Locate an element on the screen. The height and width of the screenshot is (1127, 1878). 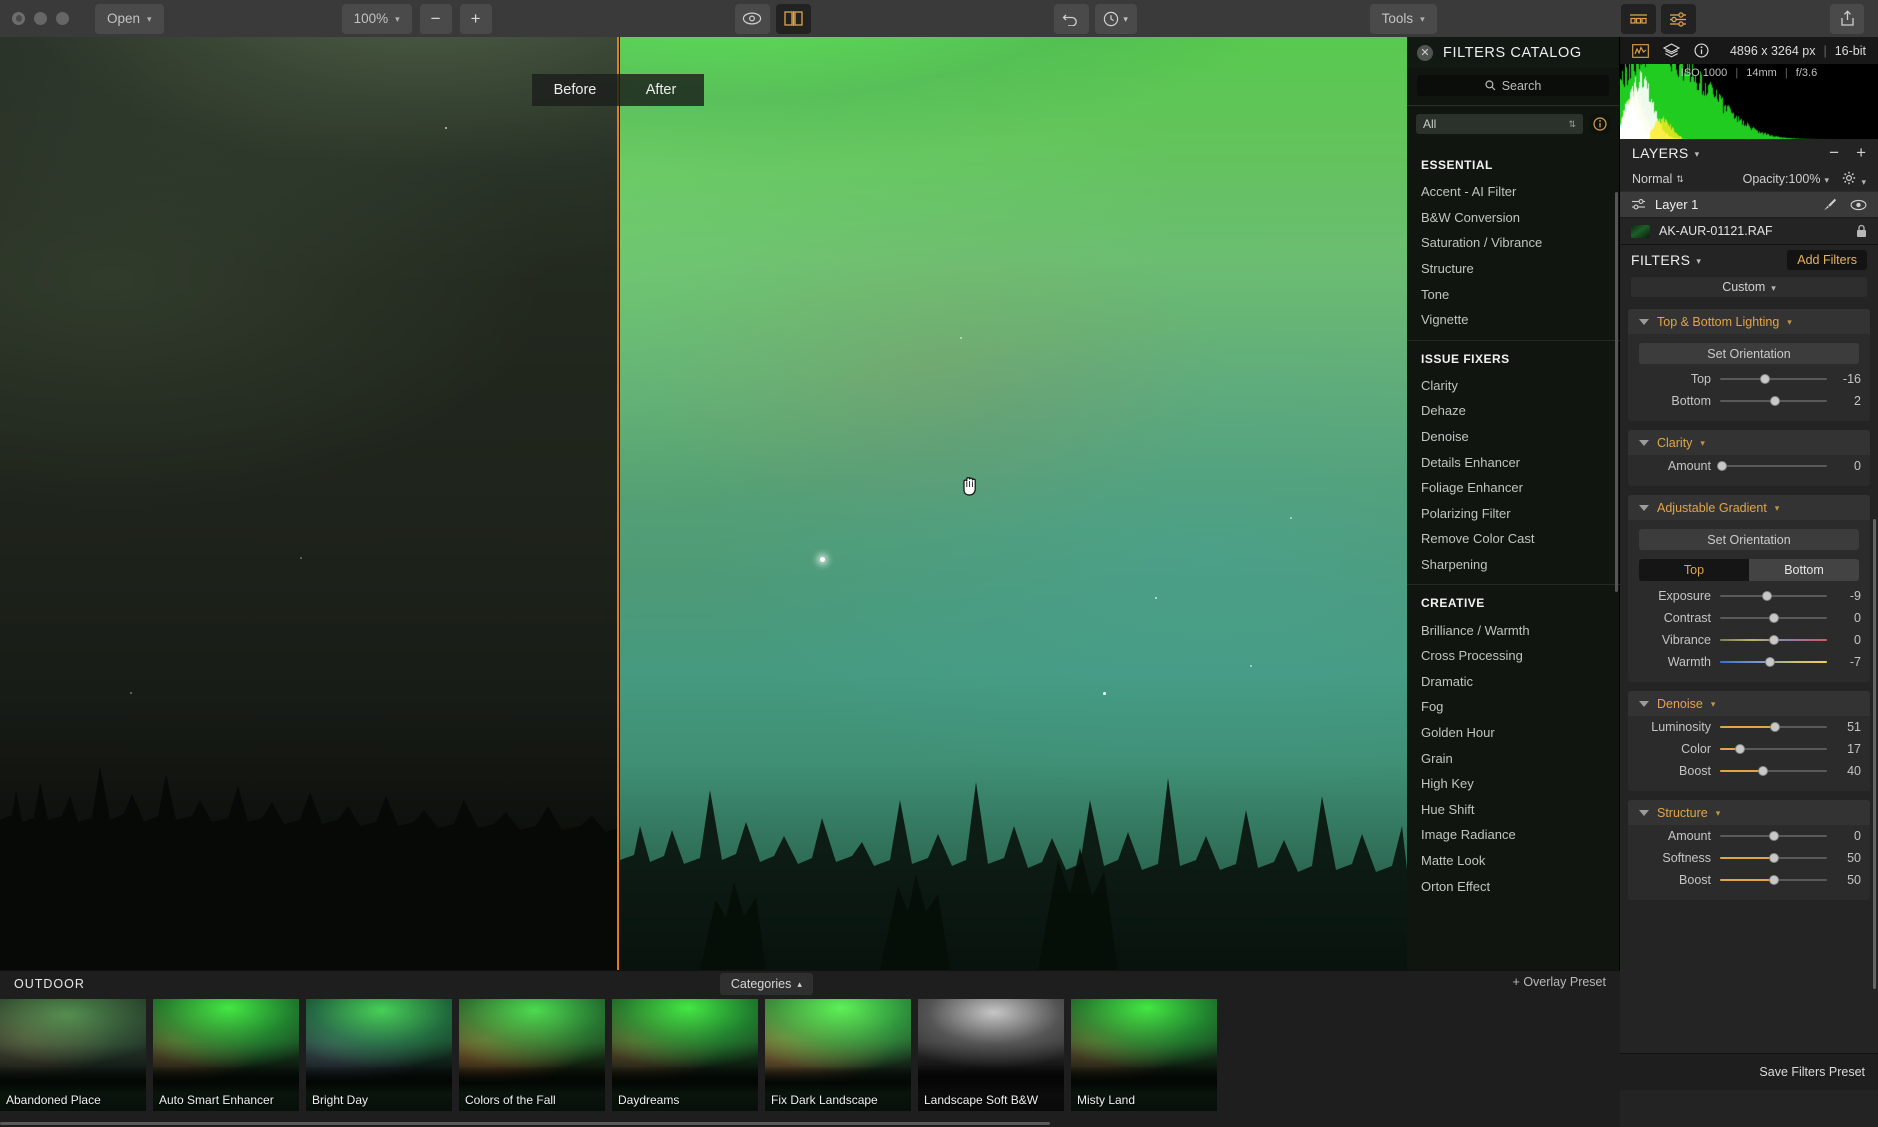
catalog-scrollbar is located at coordinates (1616, 392).